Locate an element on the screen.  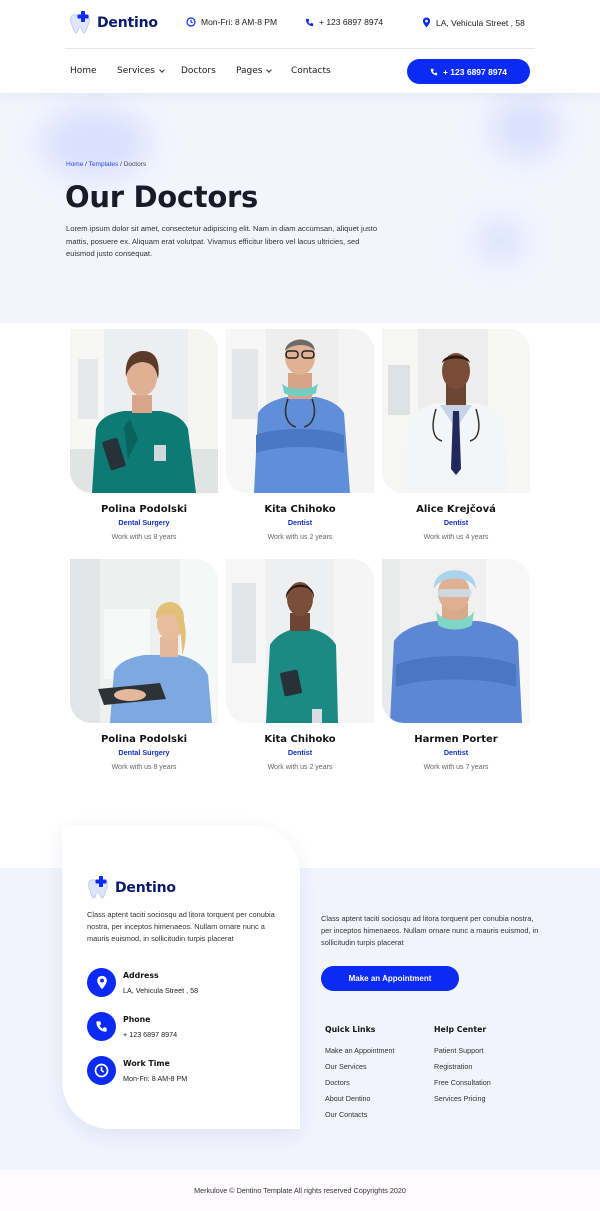
doctor-experience: Work with us 4 years is located at coordinates (456, 537).